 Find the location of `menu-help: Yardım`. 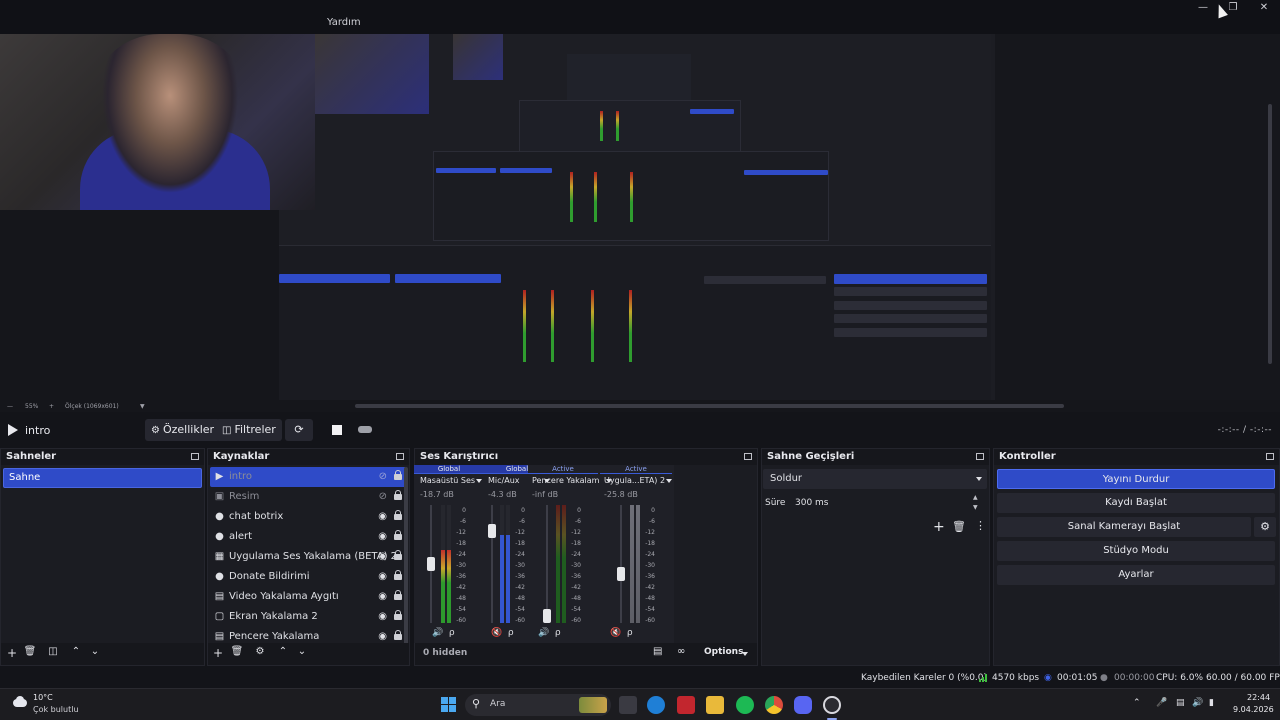

menu-help: Yardım is located at coordinates (344, 22).